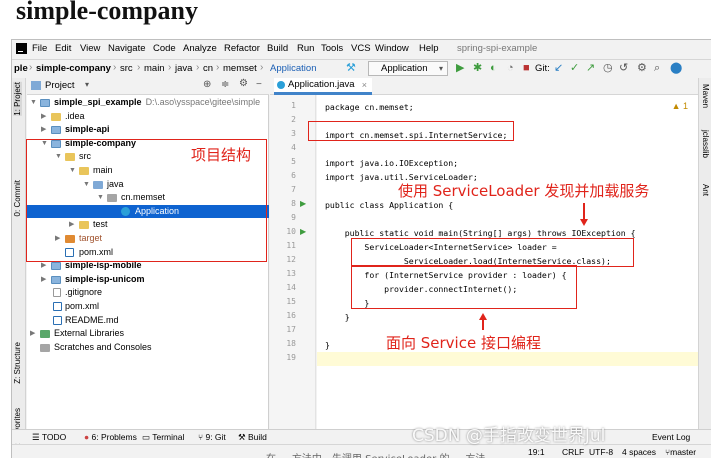 The height and width of the screenshot is (458, 711). What do you see at coordinates (243, 83) in the screenshot?
I see `gear-icon: ⚙` at bounding box center [243, 83].